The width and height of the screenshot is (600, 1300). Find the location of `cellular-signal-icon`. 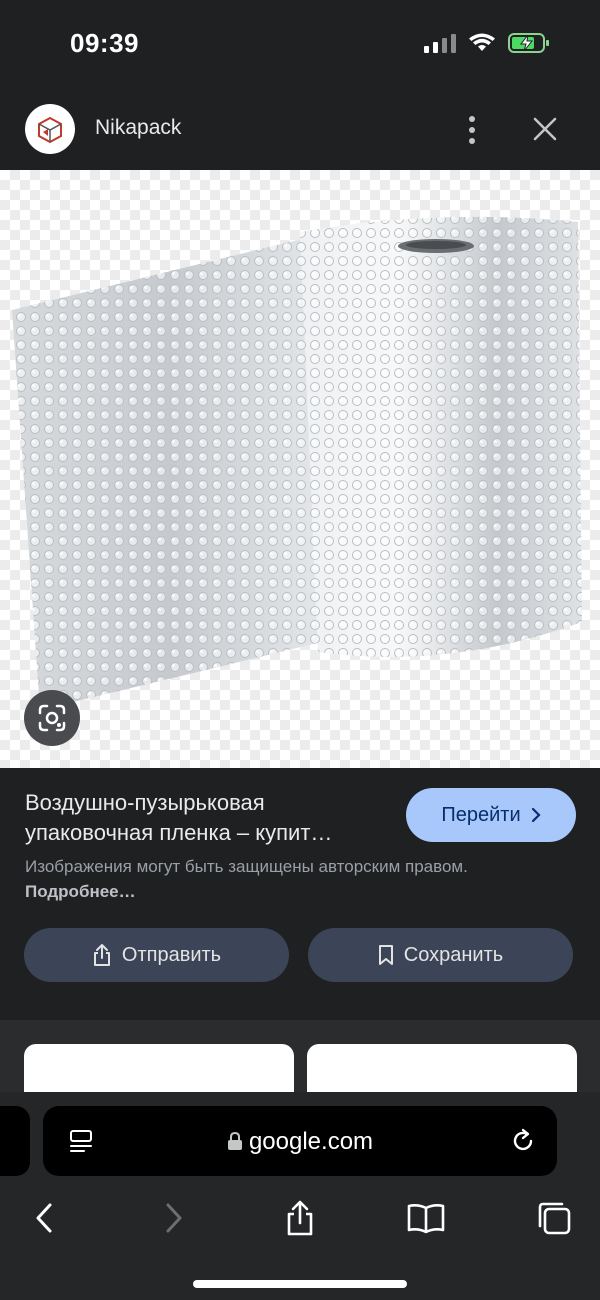

cellular-signal-icon is located at coordinates (440, 43).